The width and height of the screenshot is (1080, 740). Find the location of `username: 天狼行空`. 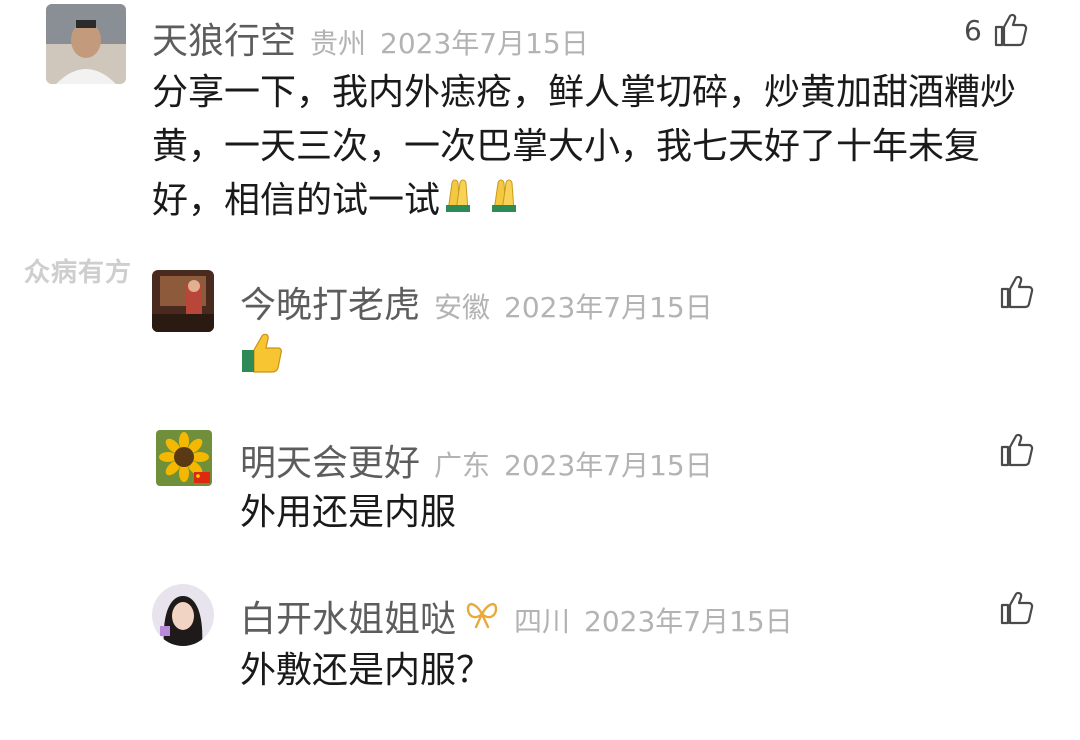

username: 天狼行空 is located at coordinates (224, 38).